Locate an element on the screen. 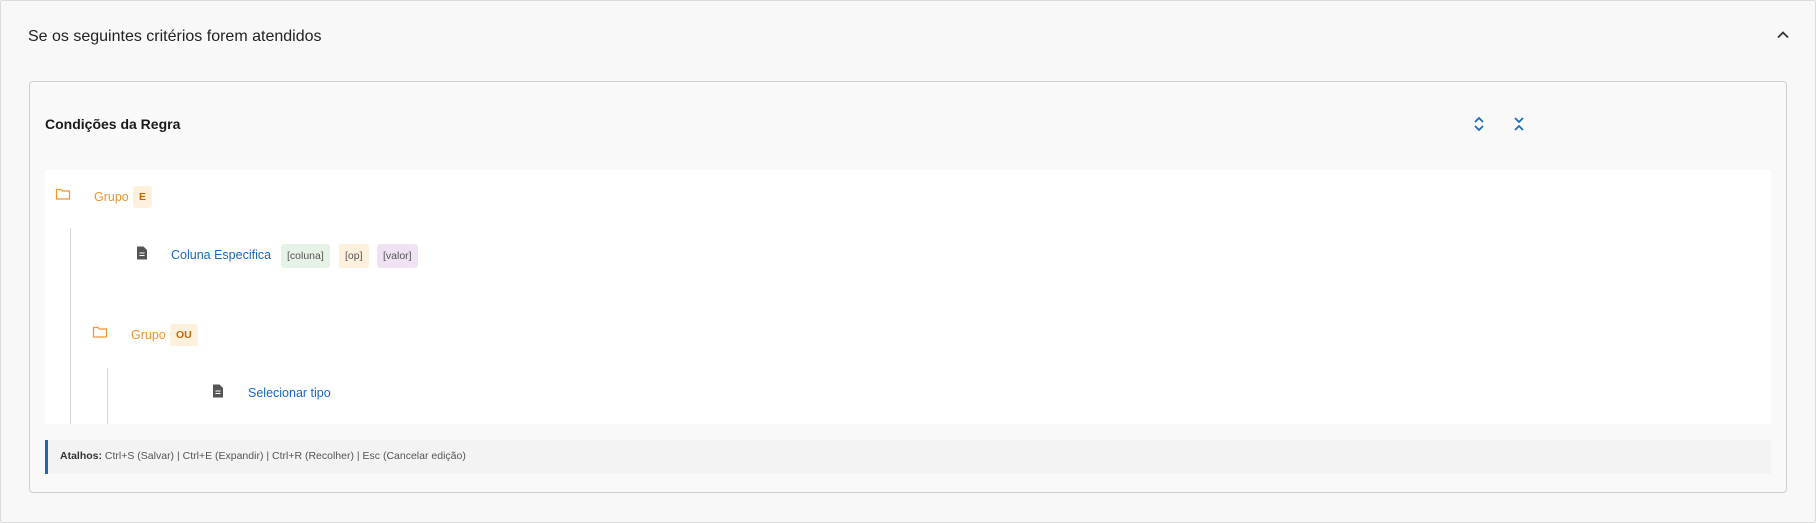  operator-chip: [op] is located at coordinates (354, 256).